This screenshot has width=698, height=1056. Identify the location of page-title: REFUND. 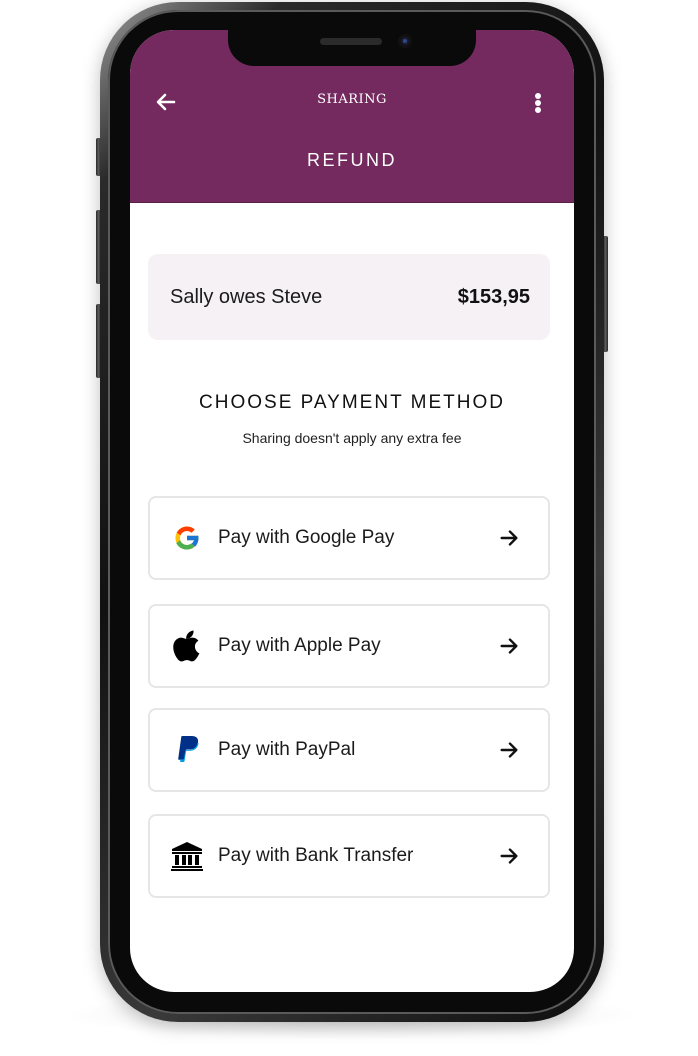
(352, 160).